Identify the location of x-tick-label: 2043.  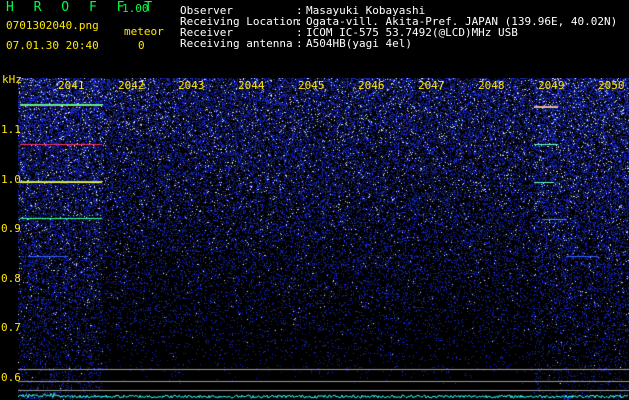
(191, 85).